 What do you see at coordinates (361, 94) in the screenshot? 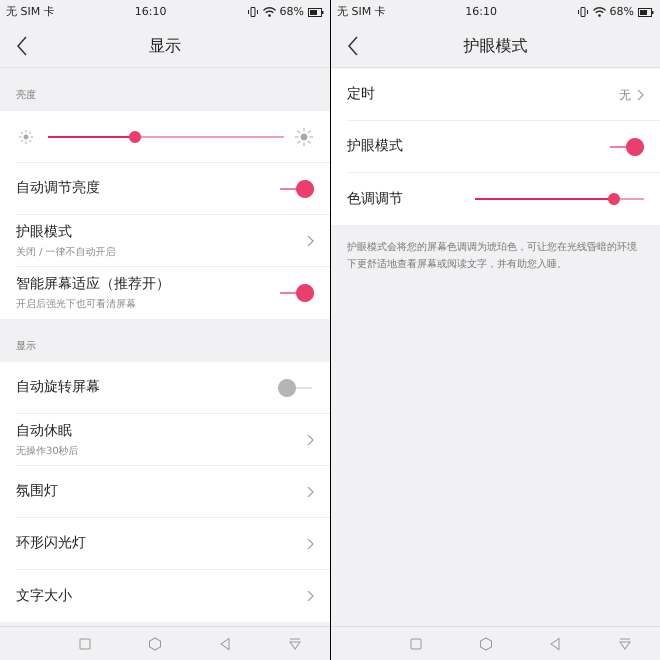
I see `setting-label: 定时` at bounding box center [361, 94].